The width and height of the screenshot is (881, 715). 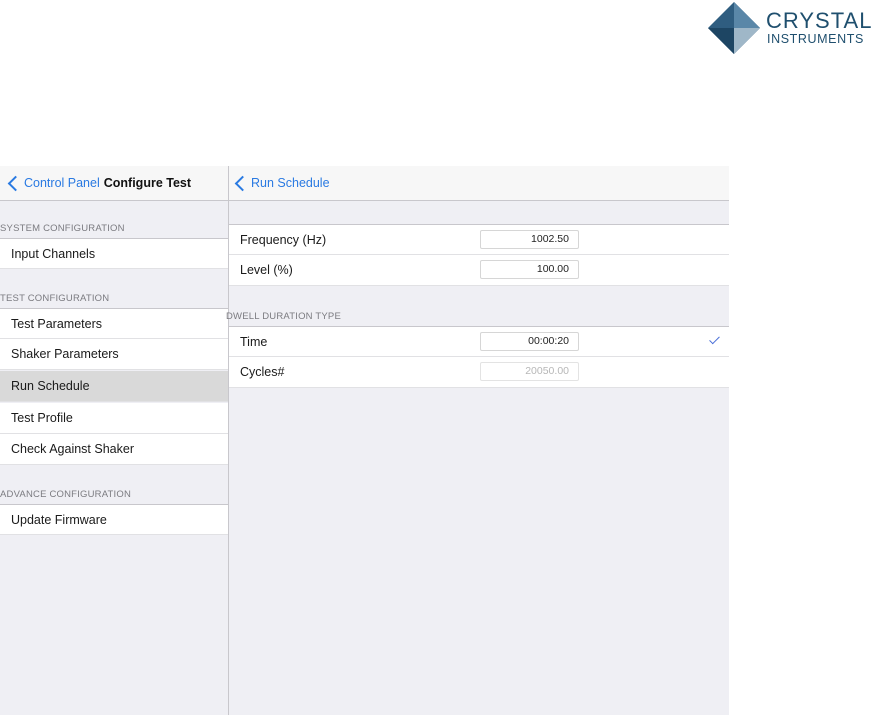 I want to click on sidebar-item-shaker-parameters: Shaker Parameters, so click(x=114, y=354).